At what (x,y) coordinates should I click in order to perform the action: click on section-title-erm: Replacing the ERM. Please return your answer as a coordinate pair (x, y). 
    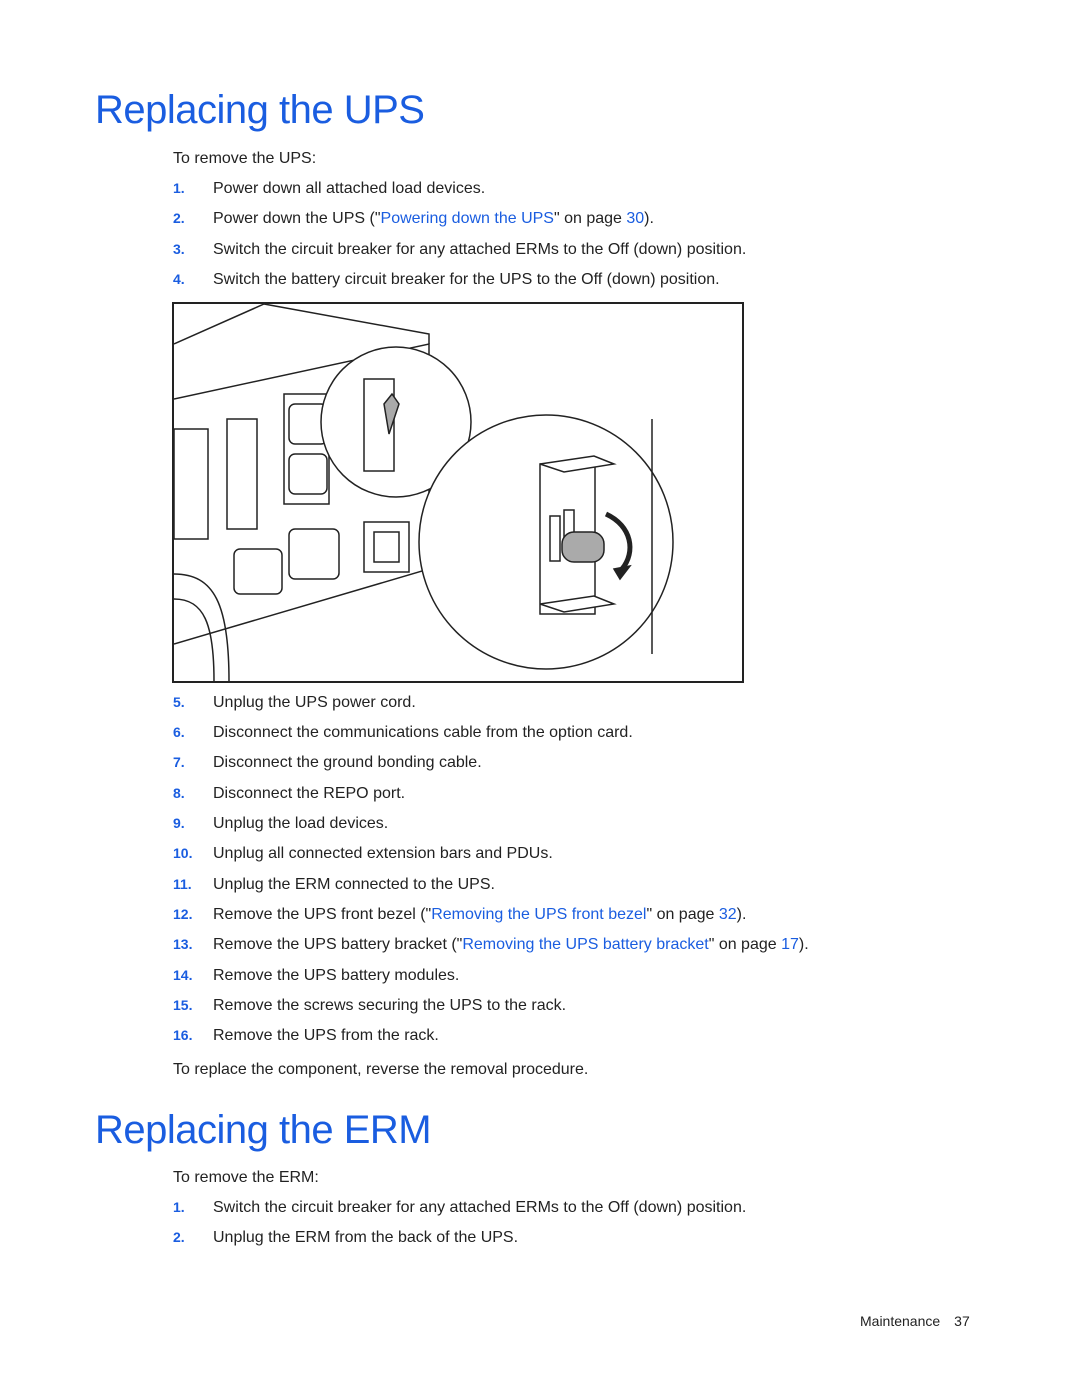
    Looking at the image, I should click on (263, 1130).